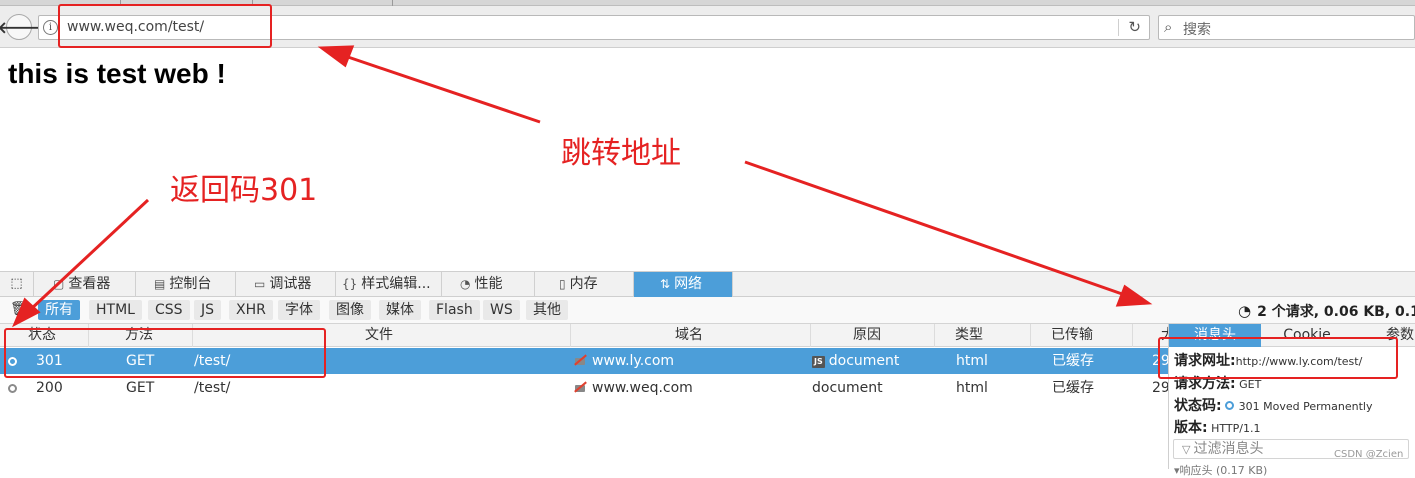 The height and width of the screenshot is (478, 1415). I want to click on element-picker-icon: ⬚, so click(17, 284).